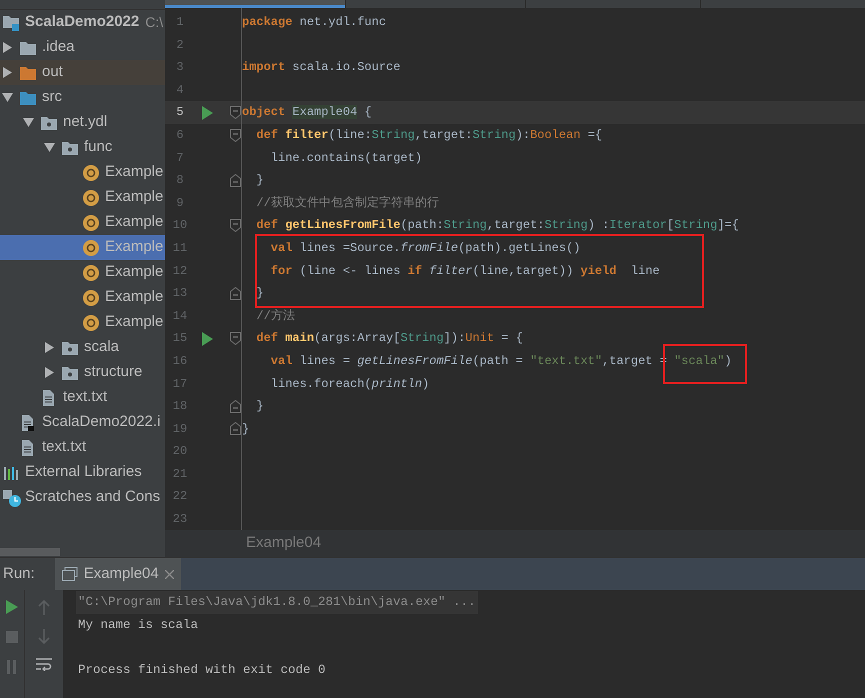 Image resolution: width=865 pixels, height=698 pixels. What do you see at coordinates (82, 47) in the screenshot?
I see `tree-item: .idea` at bounding box center [82, 47].